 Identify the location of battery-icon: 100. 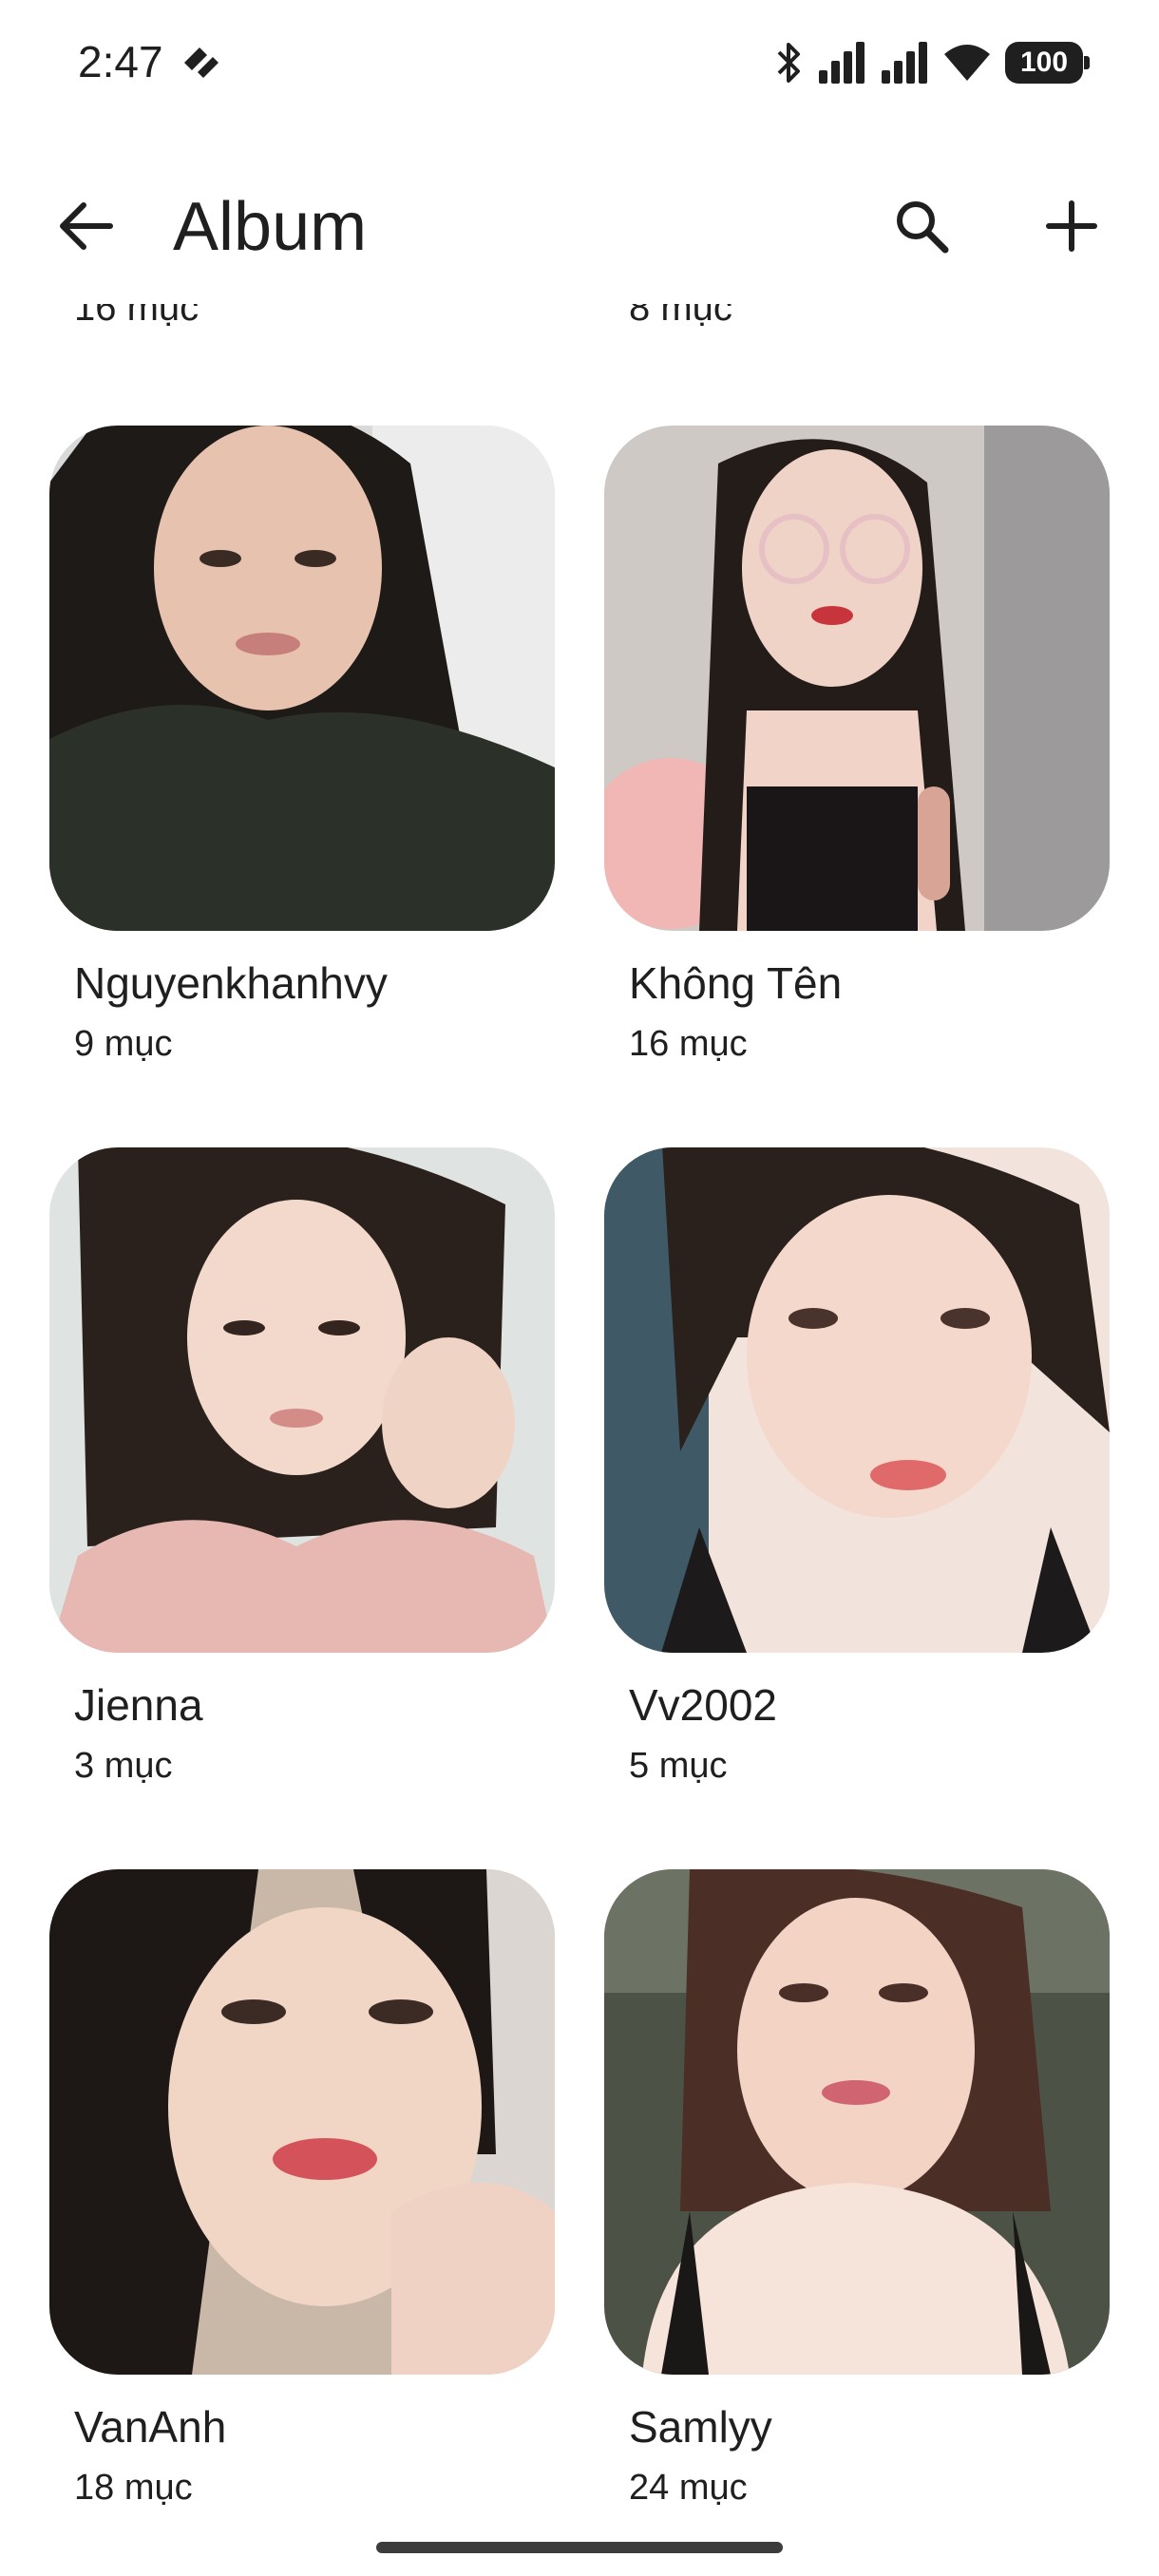
(1047, 63).